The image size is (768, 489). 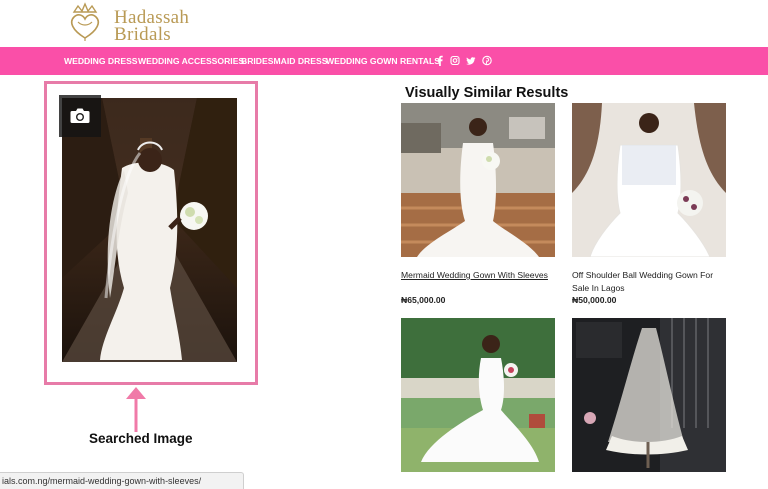 I want to click on brand-logo: Hadassah Bridals, so click(x=131, y=24).